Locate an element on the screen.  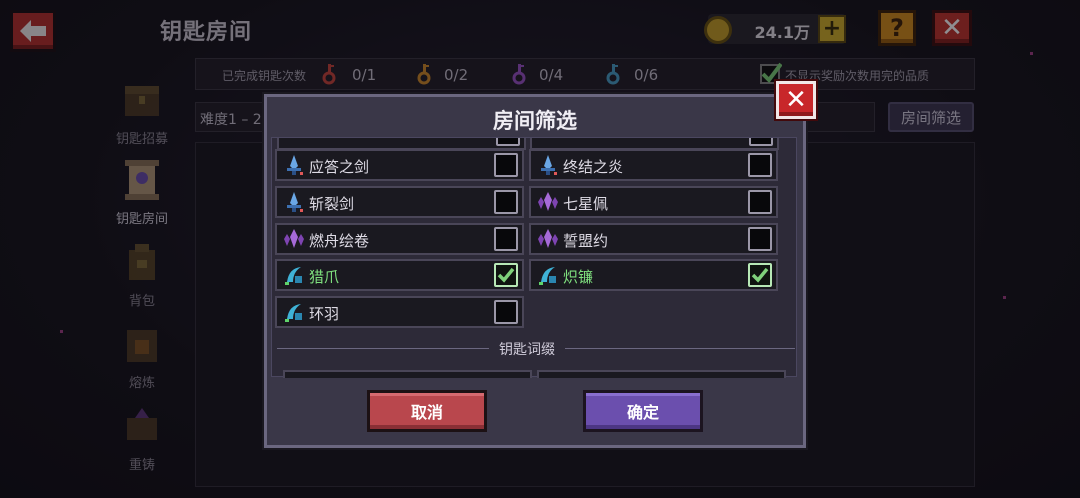
section-title: 钥匙词缀 is located at coordinates (527, 349).